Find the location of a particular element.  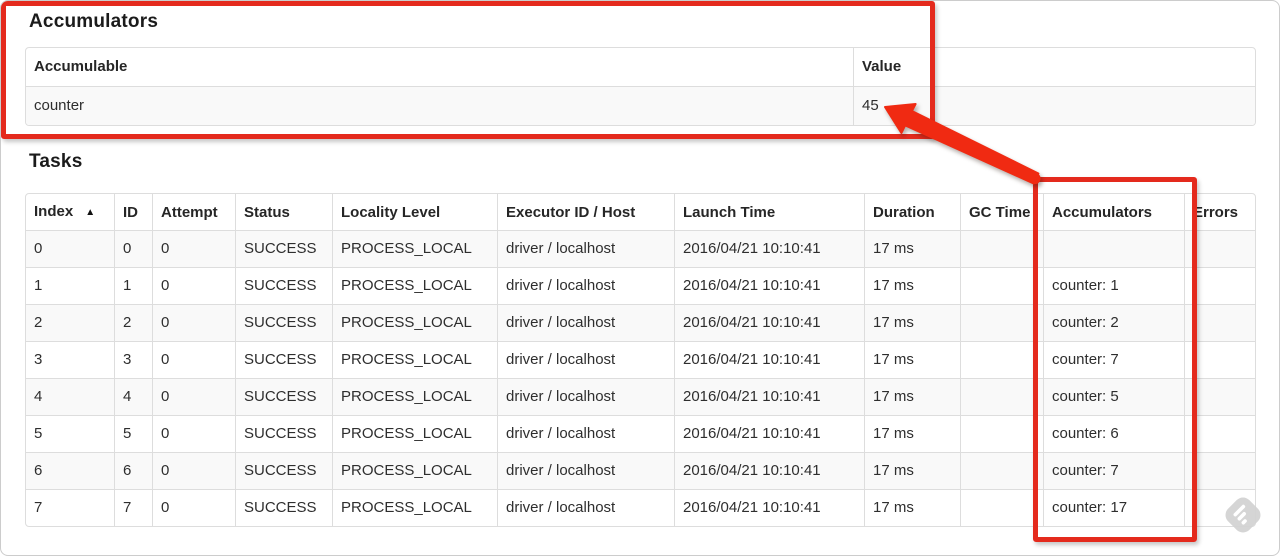

cell-value: 45 is located at coordinates (1054, 105).